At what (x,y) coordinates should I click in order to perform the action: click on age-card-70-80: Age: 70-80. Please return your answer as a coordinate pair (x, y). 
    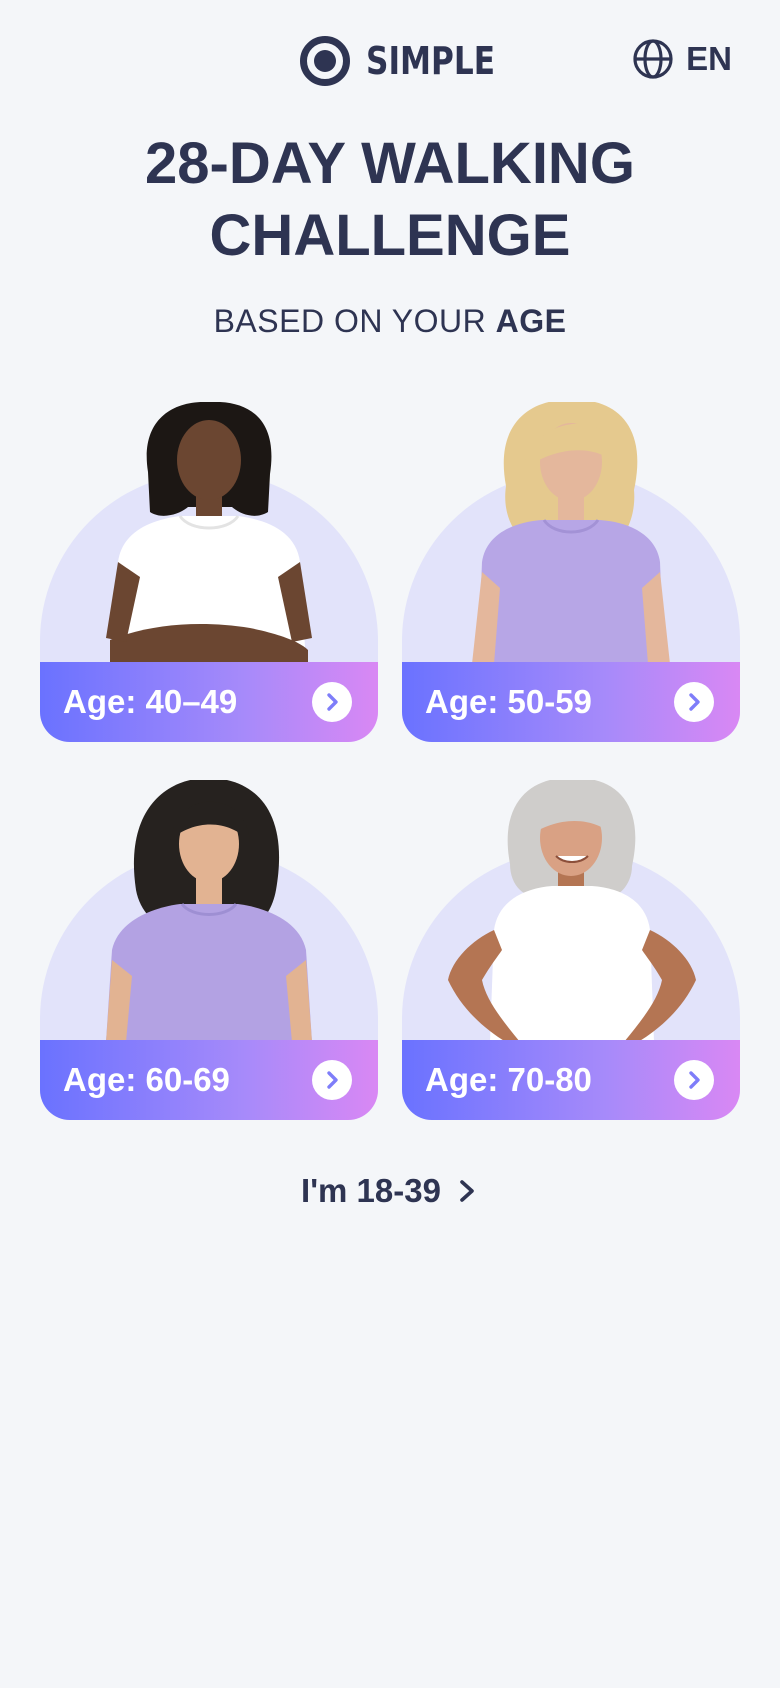
    Looking at the image, I should click on (571, 950).